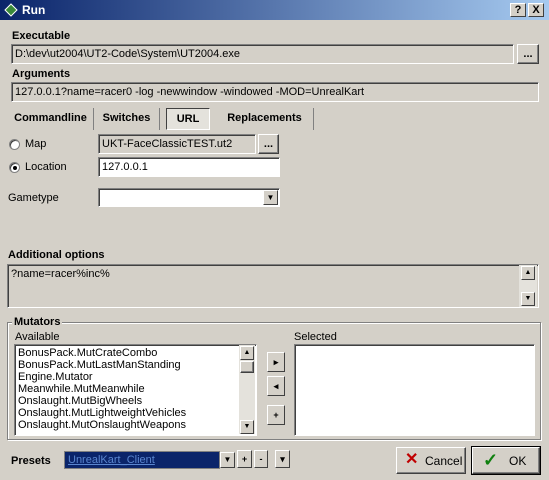  What do you see at coordinates (274, 10) in the screenshot?
I see `title-bar` at bounding box center [274, 10].